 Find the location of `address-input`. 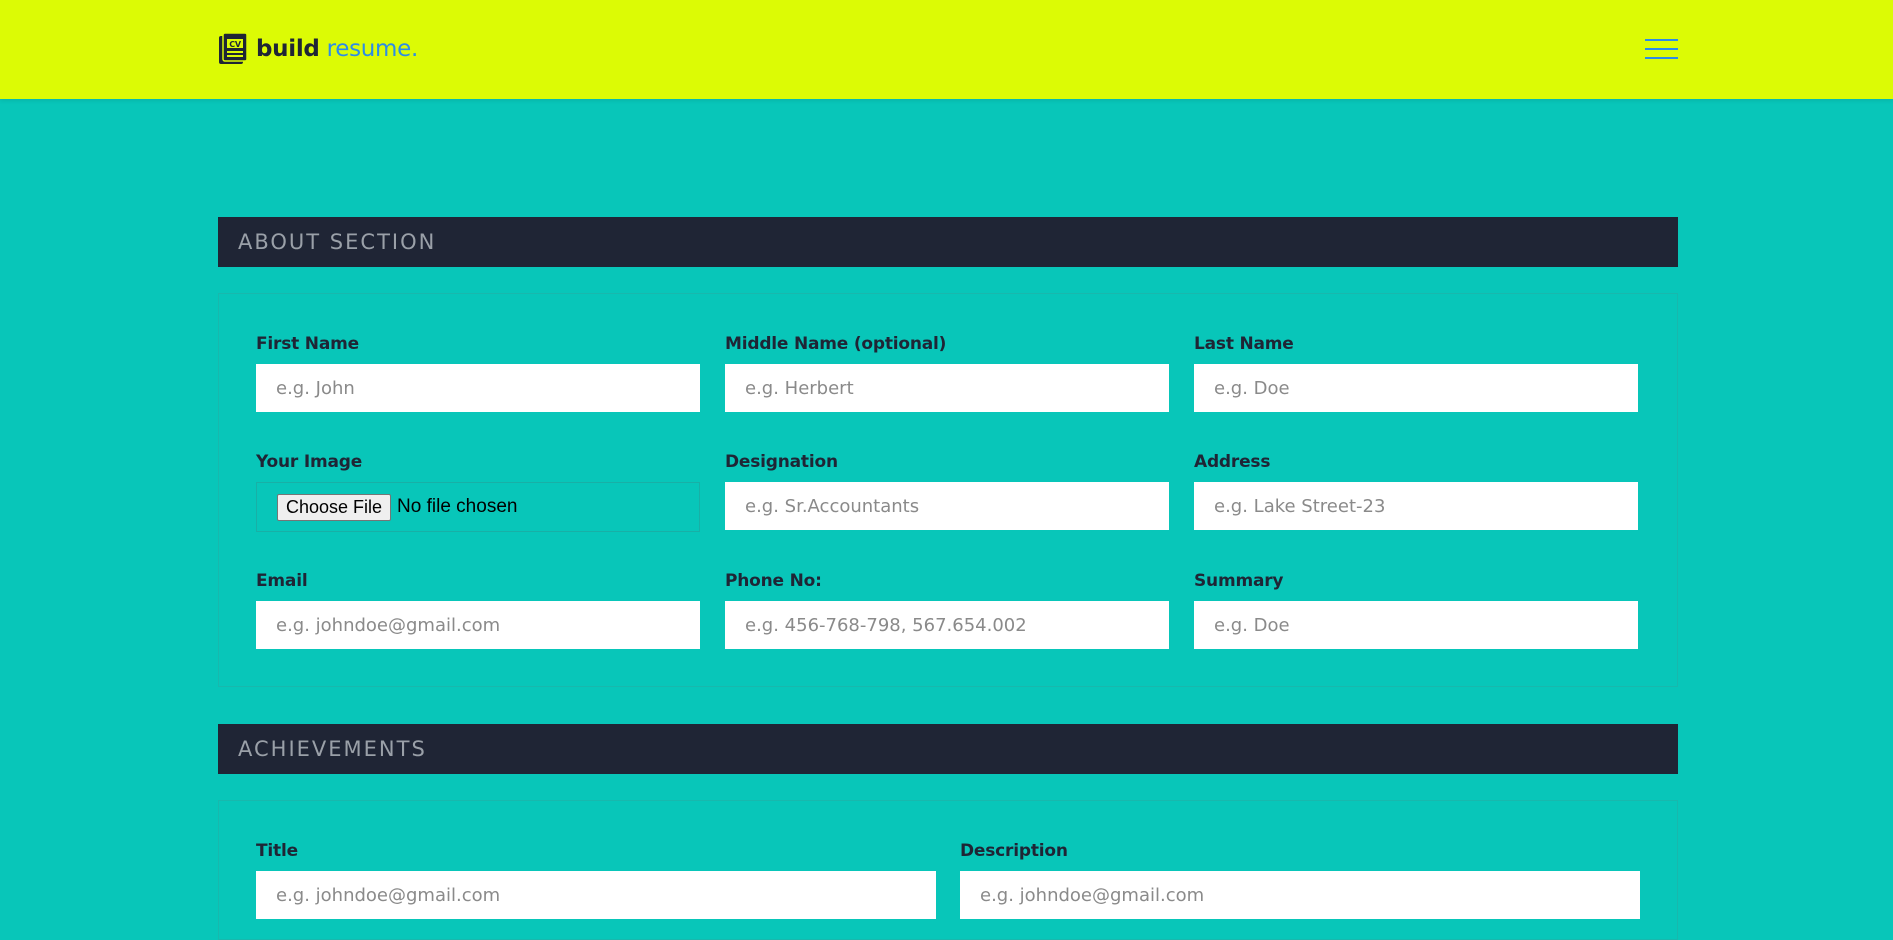

address-input is located at coordinates (1416, 506).